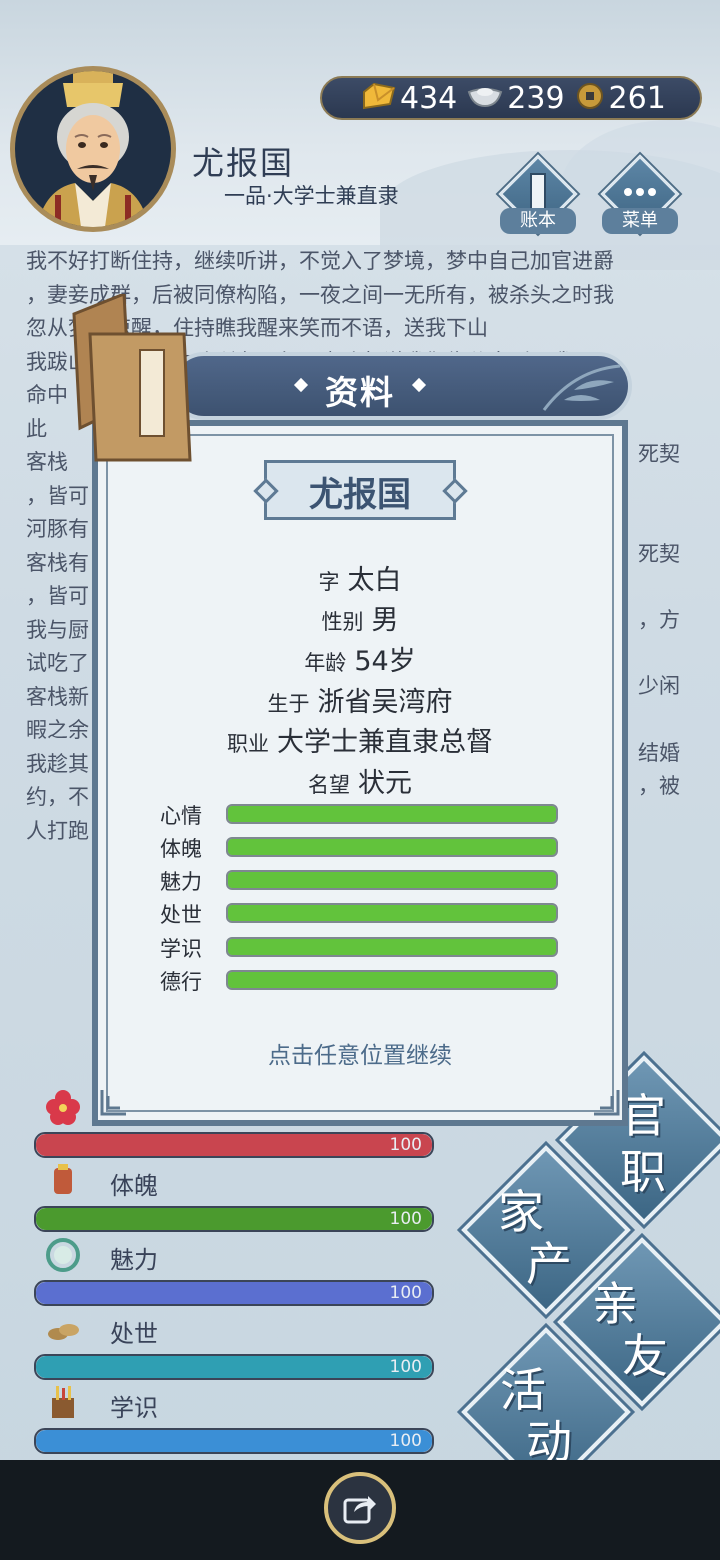  Describe the element at coordinates (181, 915) in the screenshot. I see `attr-label: 处世` at that location.